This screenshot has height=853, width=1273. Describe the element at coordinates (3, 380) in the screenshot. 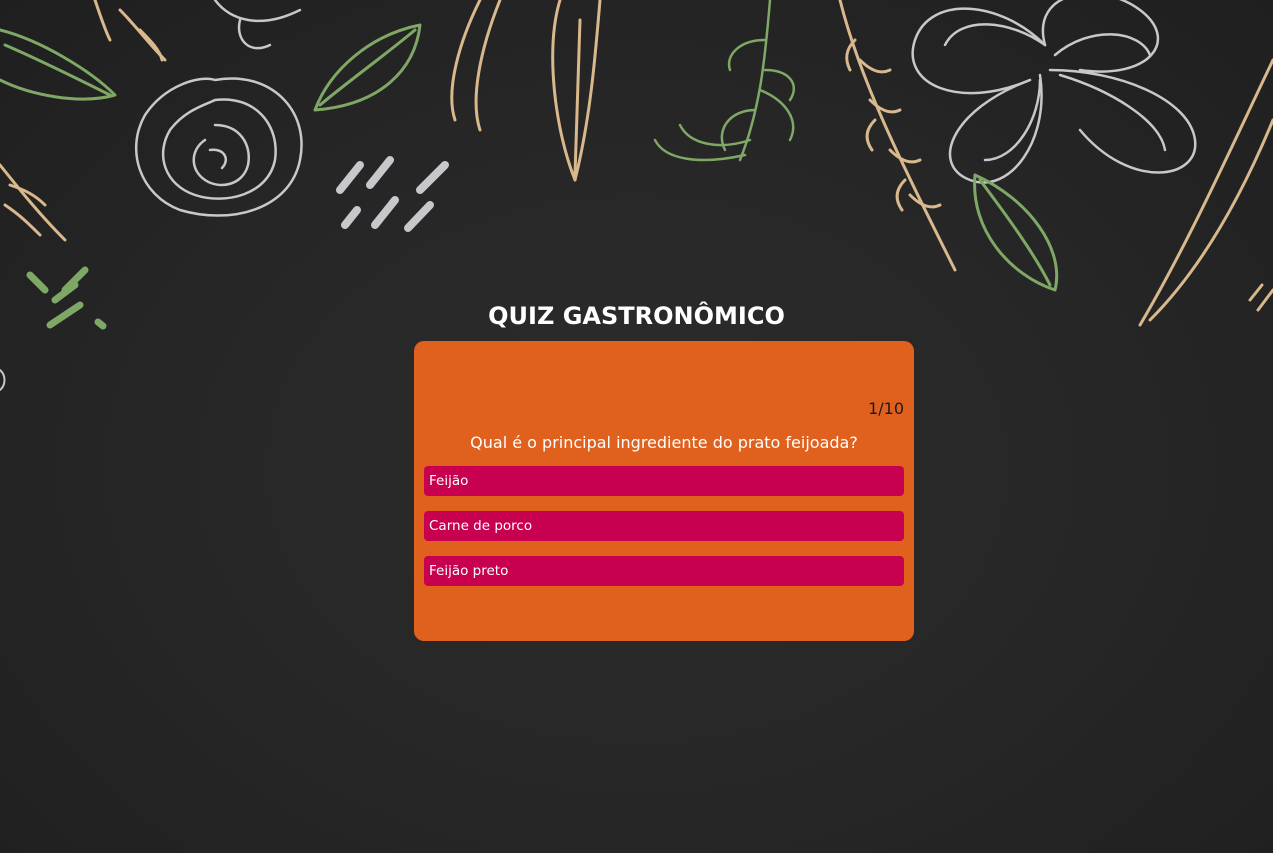

I see `curl-doodle-icon` at that location.